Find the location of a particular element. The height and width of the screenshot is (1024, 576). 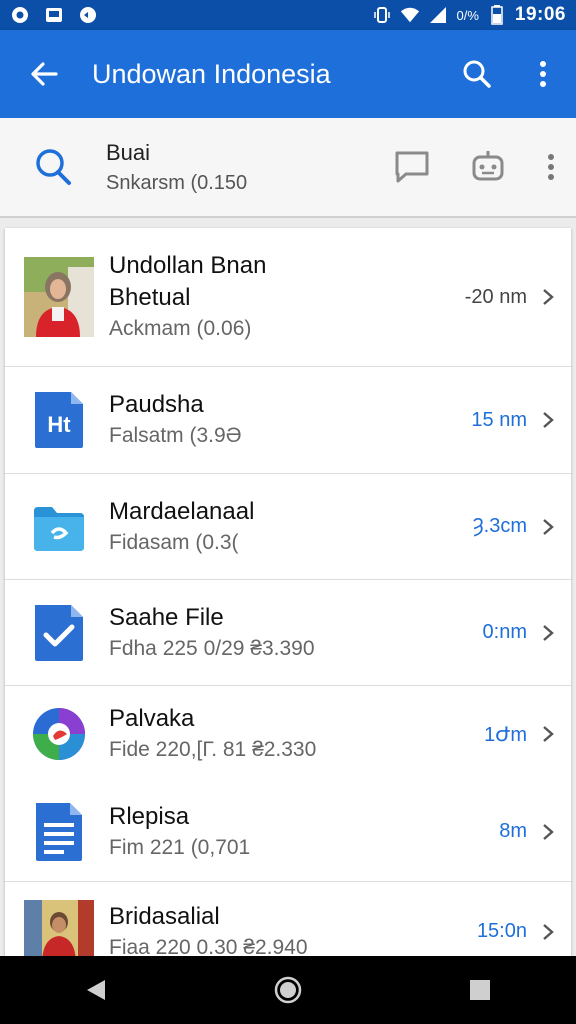

item-name: Rlepisa is located at coordinates (149, 816).